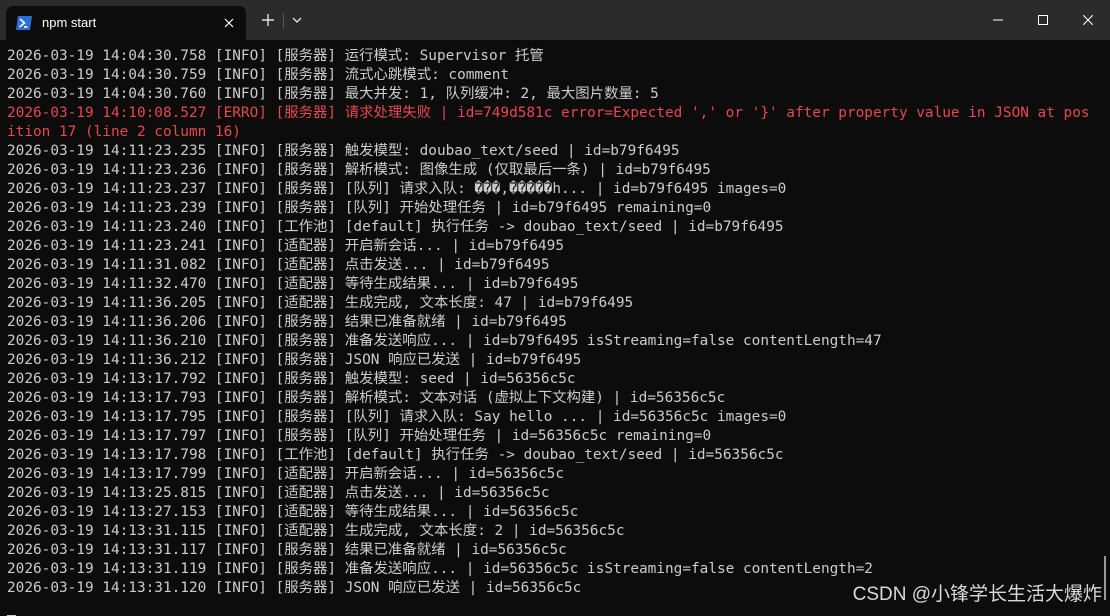 The width and height of the screenshot is (1110, 616). What do you see at coordinates (977, 594) in the screenshot?
I see `watermark: CSDN @小锋学长生活大爆炸` at bounding box center [977, 594].